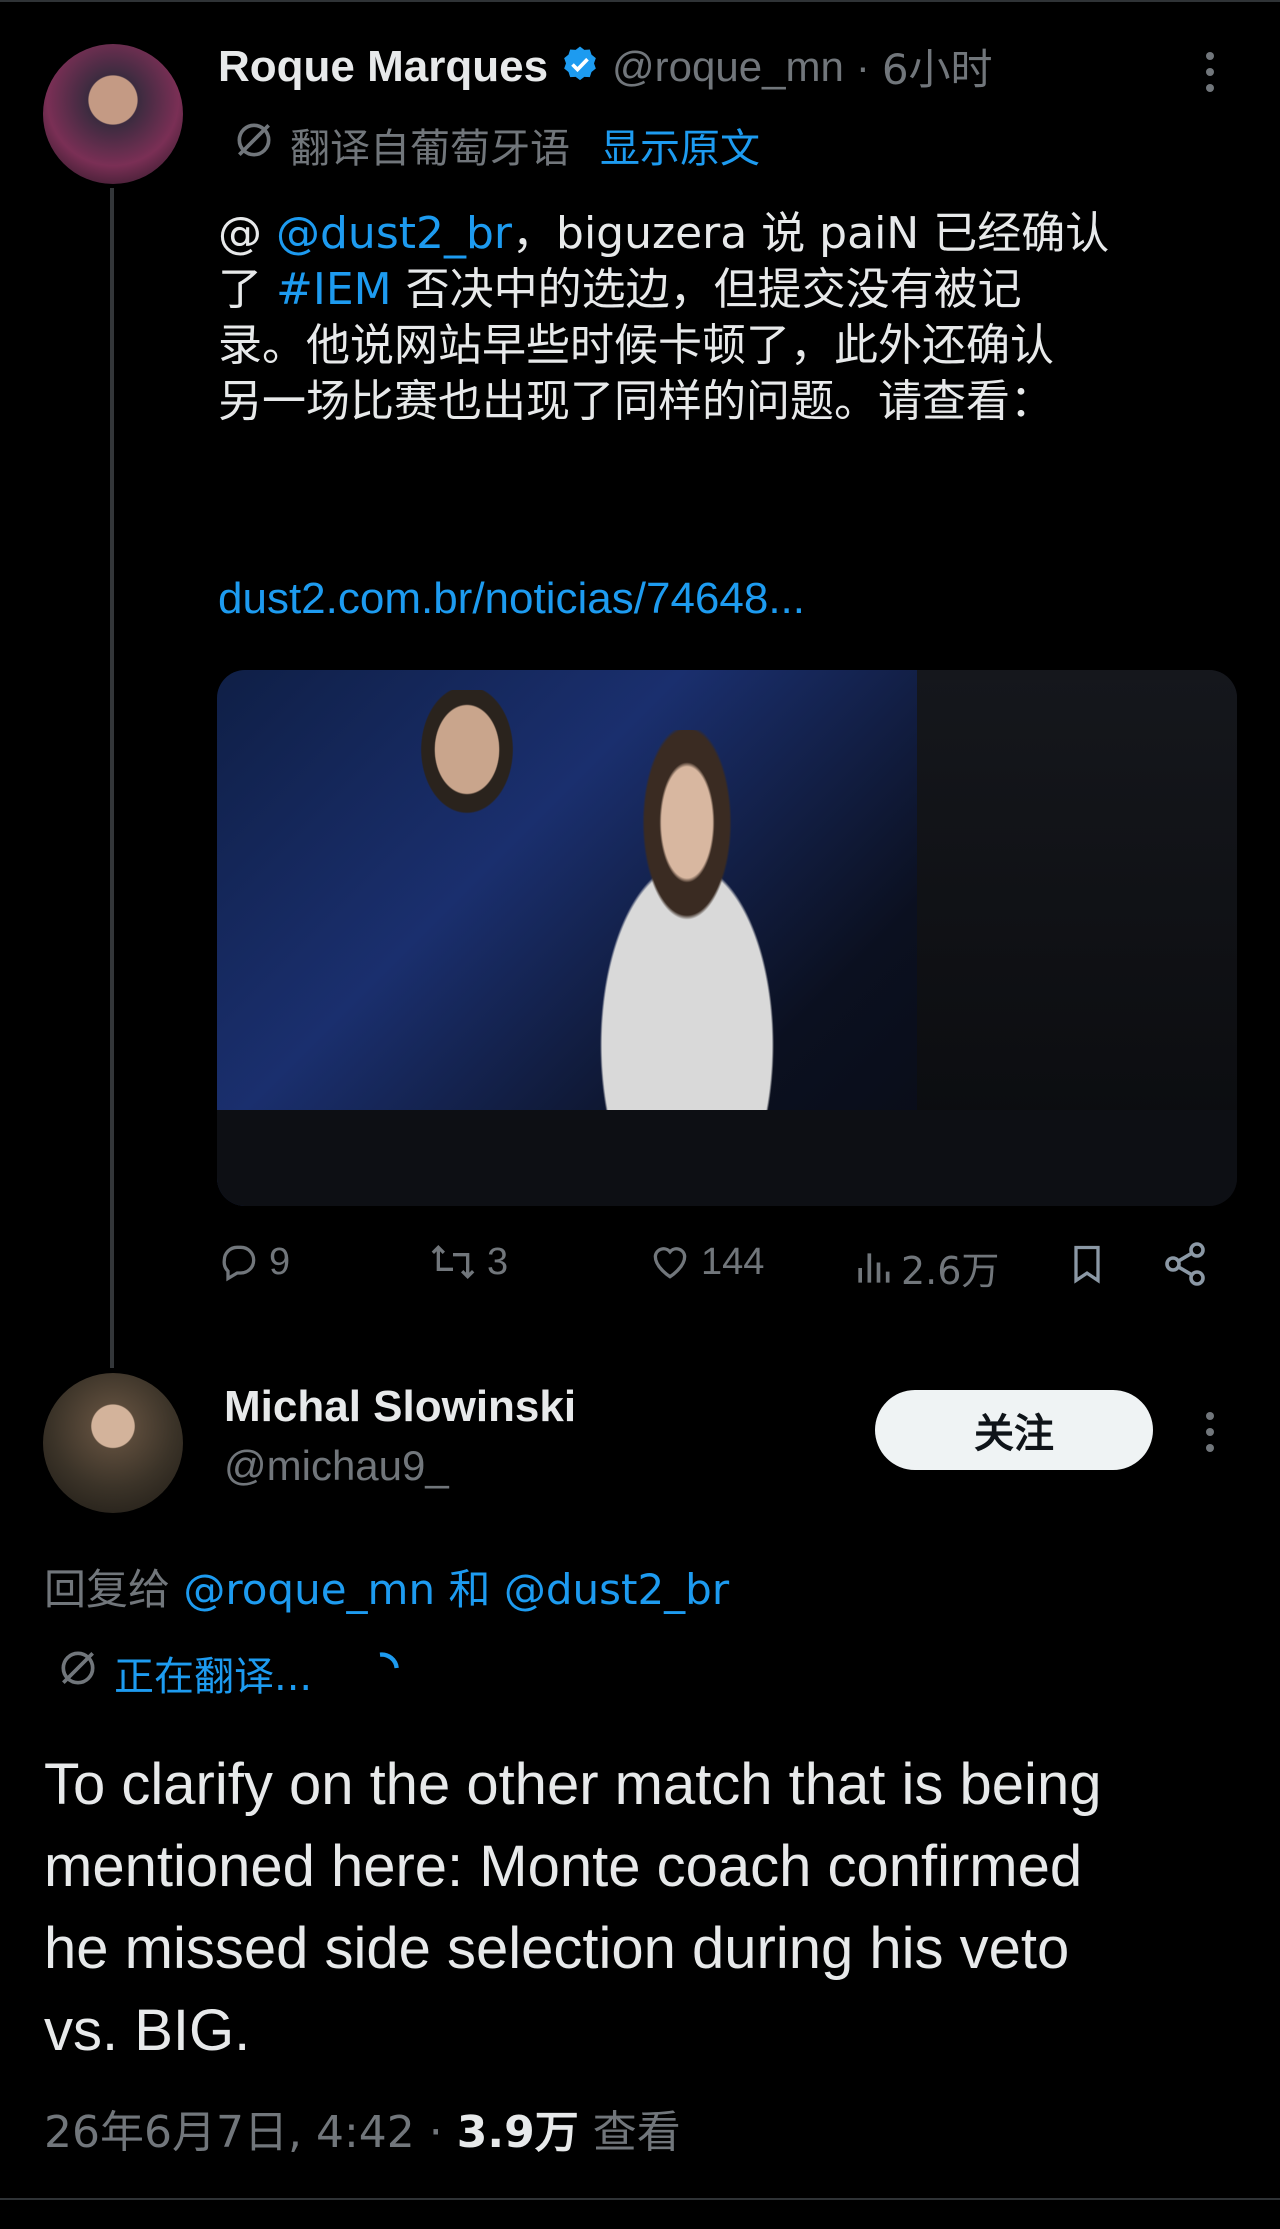 This screenshot has height=2229, width=1280. What do you see at coordinates (390, 1673) in the screenshot?
I see `loading-spinner-icon` at bounding box center [390, 1673].